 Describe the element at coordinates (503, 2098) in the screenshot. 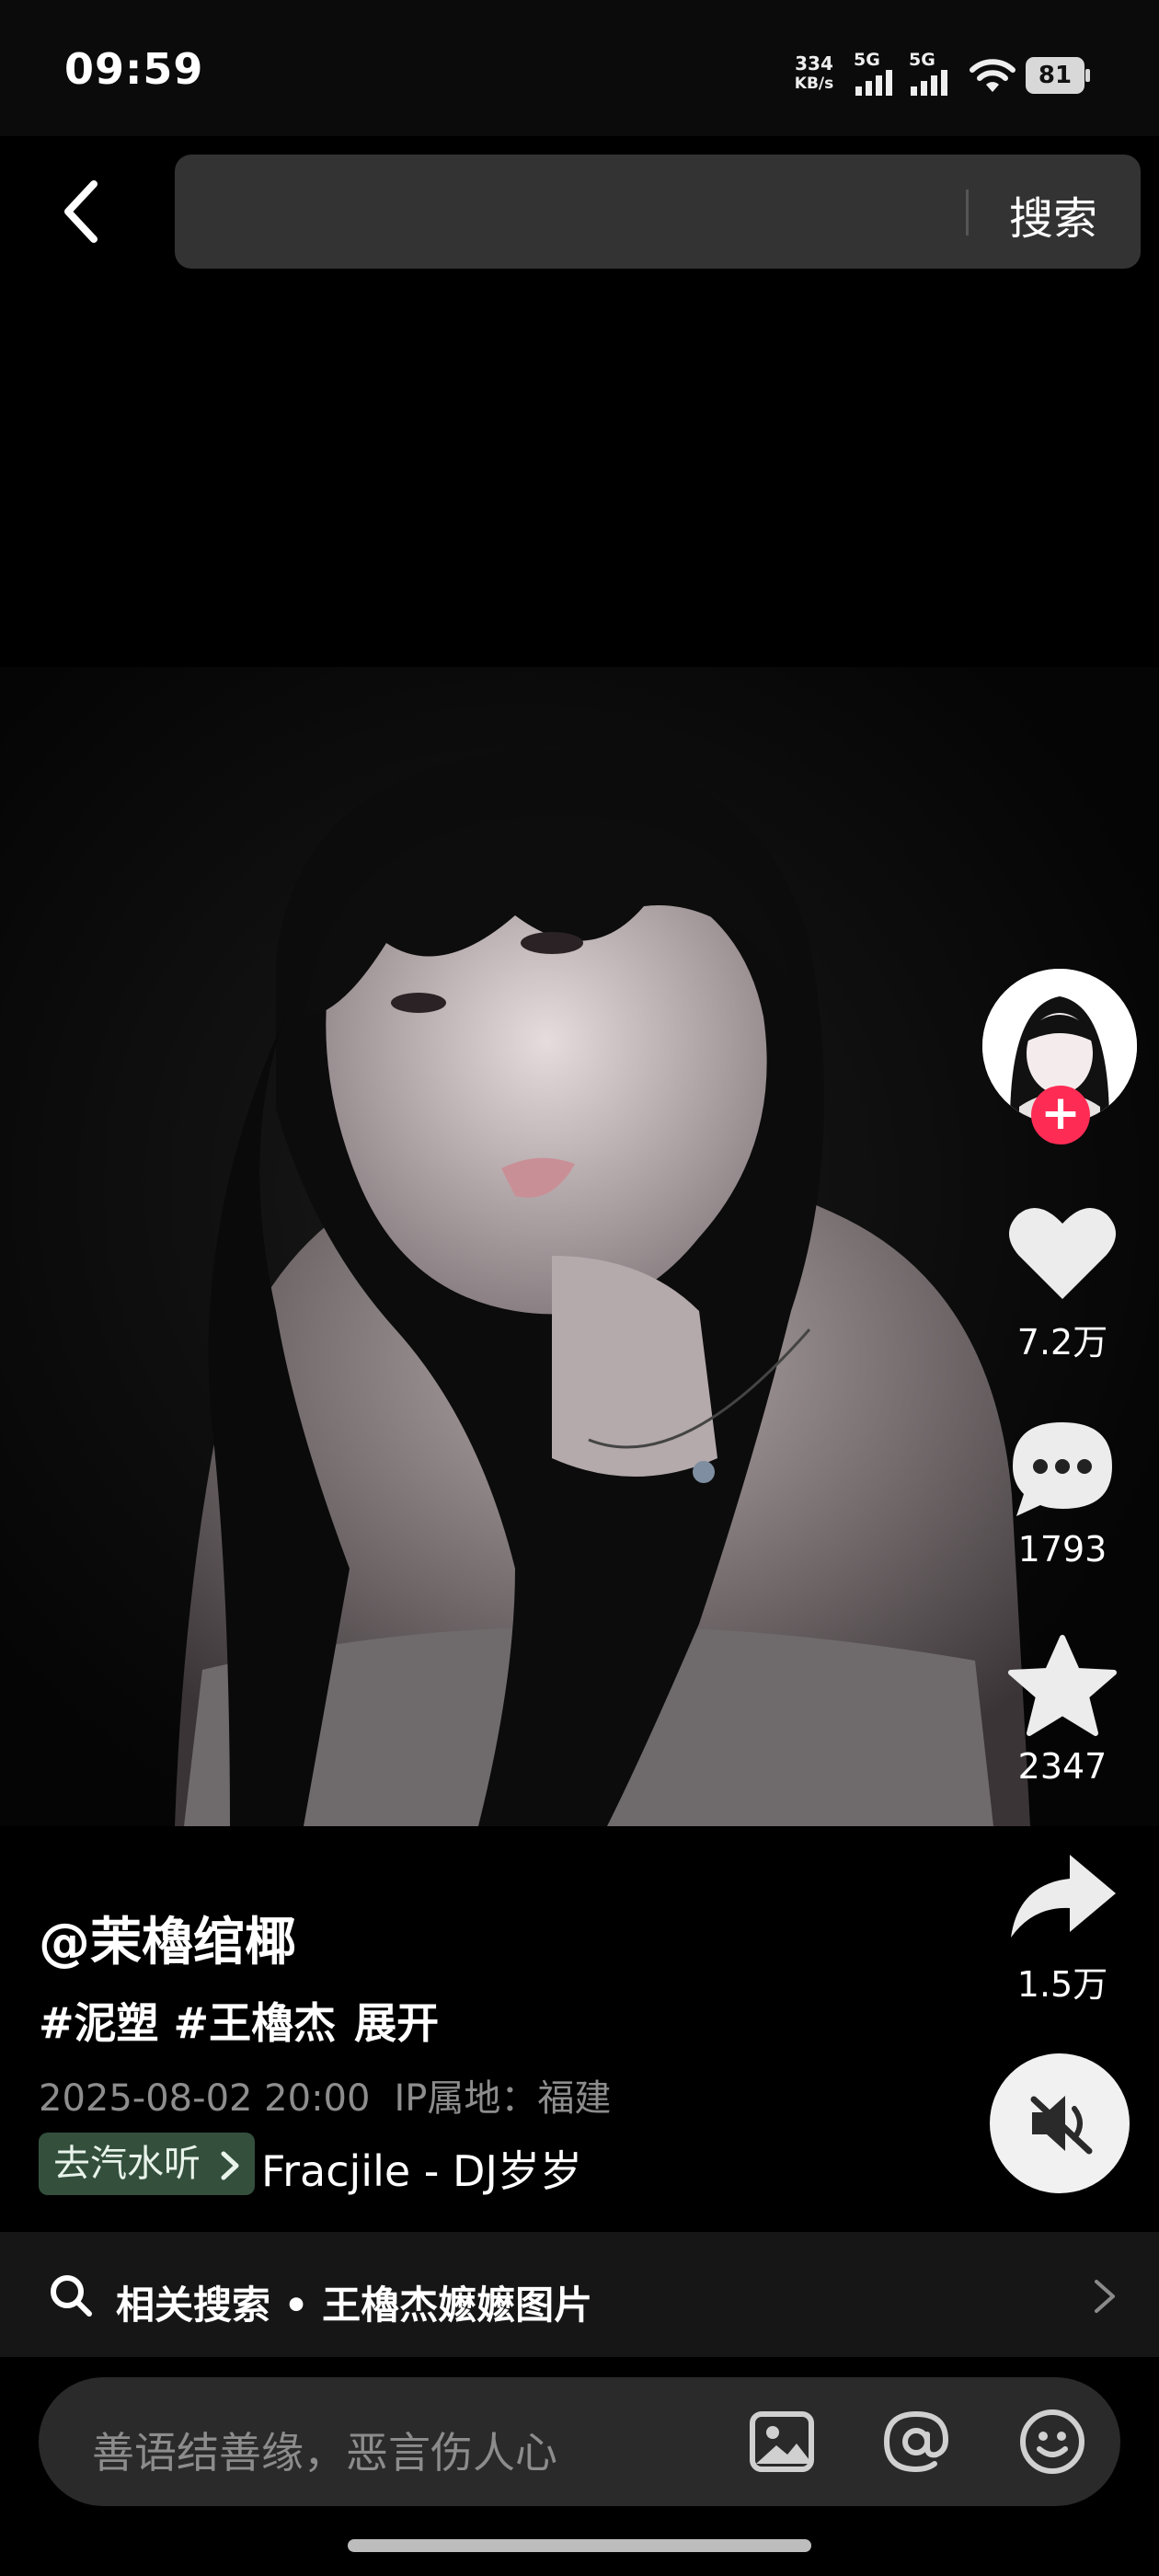

I see `ip-location: IP属地：福建` at that location.